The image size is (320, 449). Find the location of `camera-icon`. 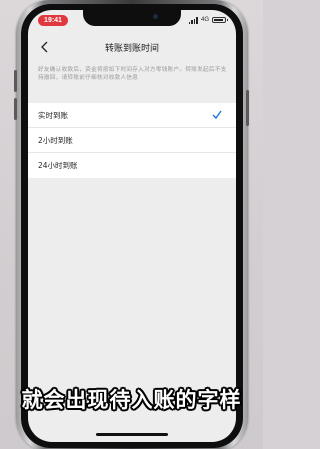

camera-icon is located at coordinates (155, 16).